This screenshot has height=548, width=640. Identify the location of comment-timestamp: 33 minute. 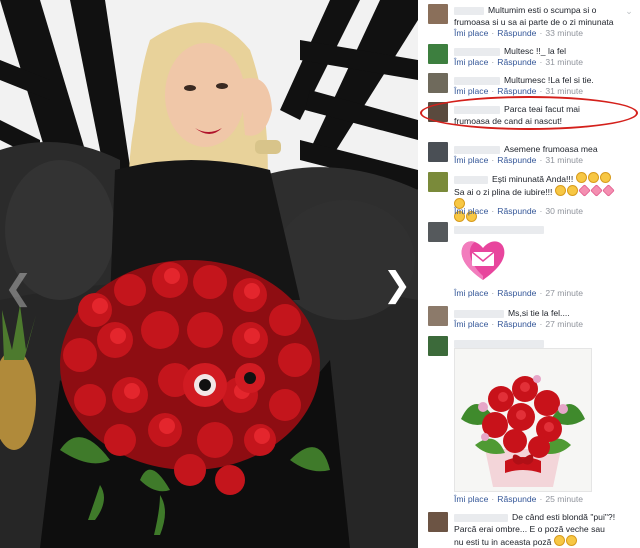
(564, 33).